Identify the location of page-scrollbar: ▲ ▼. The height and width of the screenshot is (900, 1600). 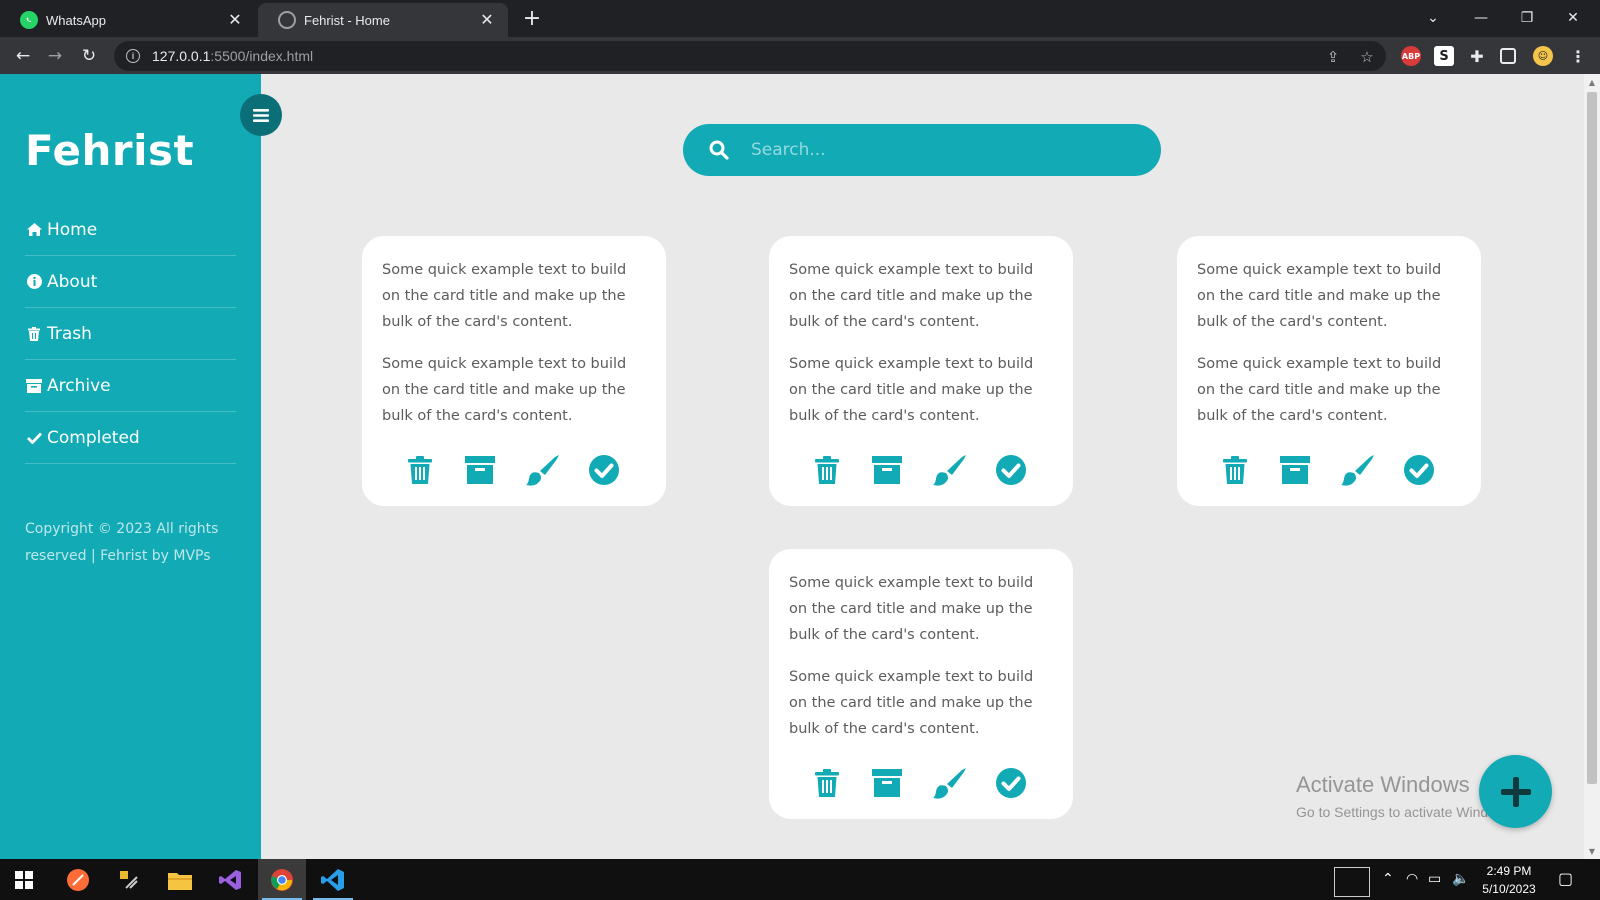
(1592, 466).